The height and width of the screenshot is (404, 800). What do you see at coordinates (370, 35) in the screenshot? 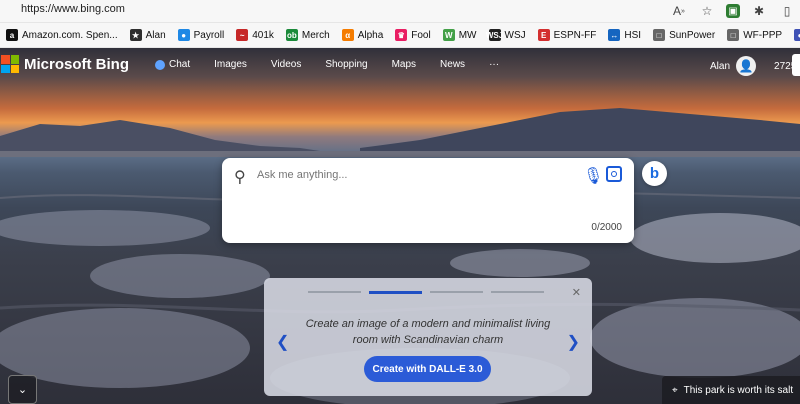
I see `bookmark-label: Alpha` at bounding box center [370, 35].